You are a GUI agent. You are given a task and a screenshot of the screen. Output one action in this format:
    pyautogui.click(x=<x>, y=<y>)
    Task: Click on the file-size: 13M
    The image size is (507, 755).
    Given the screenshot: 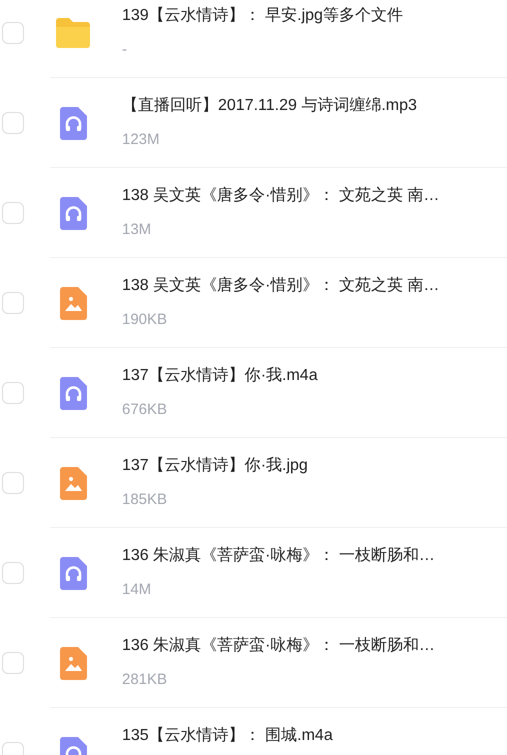 What is the action you would take?
    pyautogui.click(x=137, y=230)
    